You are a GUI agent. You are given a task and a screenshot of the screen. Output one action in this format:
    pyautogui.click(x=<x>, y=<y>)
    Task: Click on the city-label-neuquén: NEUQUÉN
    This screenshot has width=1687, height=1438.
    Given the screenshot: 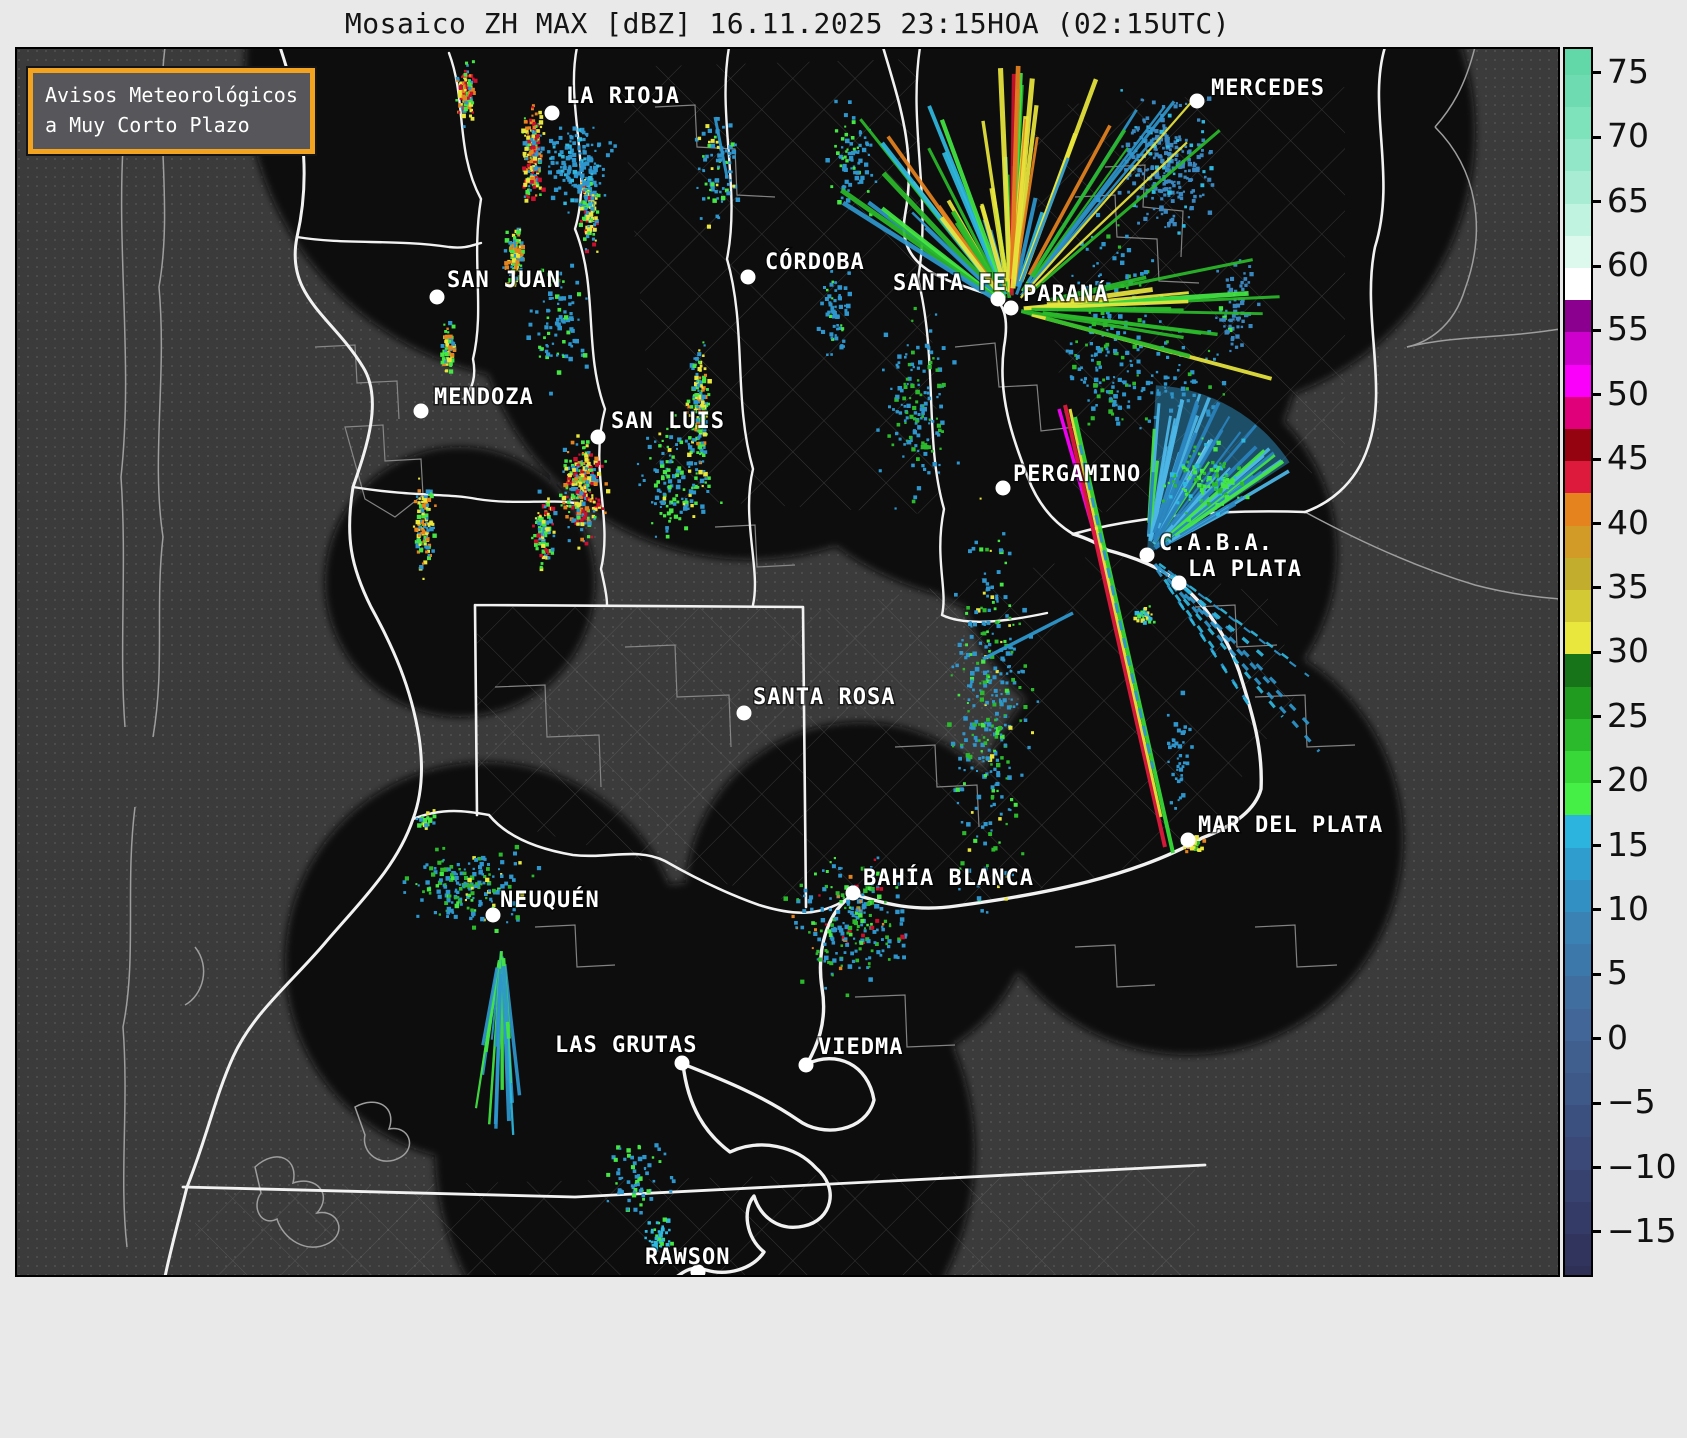 What is the action you would take?
    pyautogui.click(x=550, y=900)
    